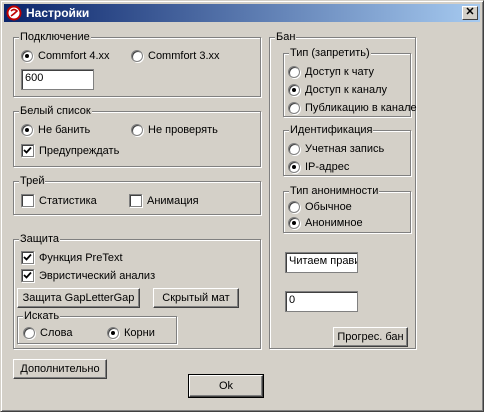  I want to click on more-button: Дополнительно, so click(60, 369).